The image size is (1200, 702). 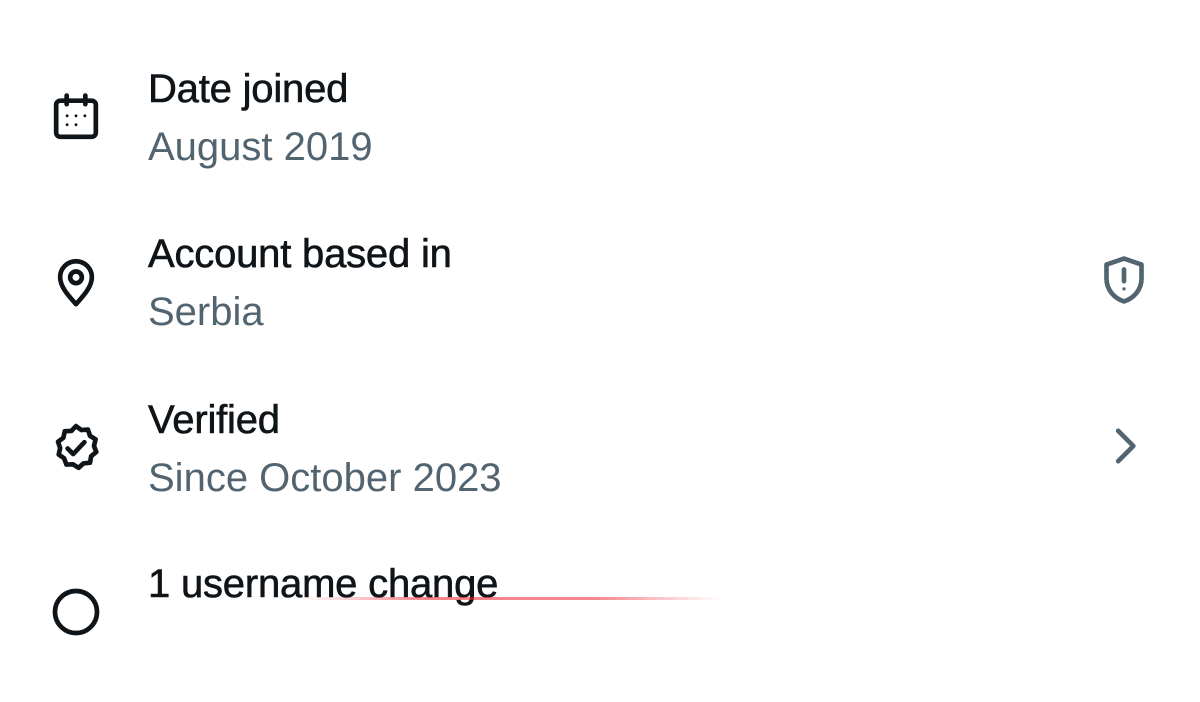 I want to click on username-change-icon, so click(x=76, y=612).